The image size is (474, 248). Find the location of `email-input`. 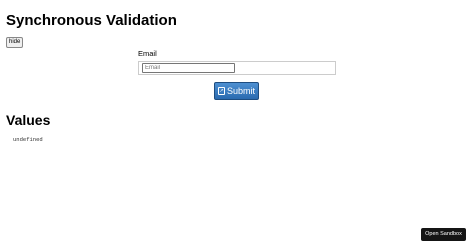

email-input is located at coordinates (188, 68).